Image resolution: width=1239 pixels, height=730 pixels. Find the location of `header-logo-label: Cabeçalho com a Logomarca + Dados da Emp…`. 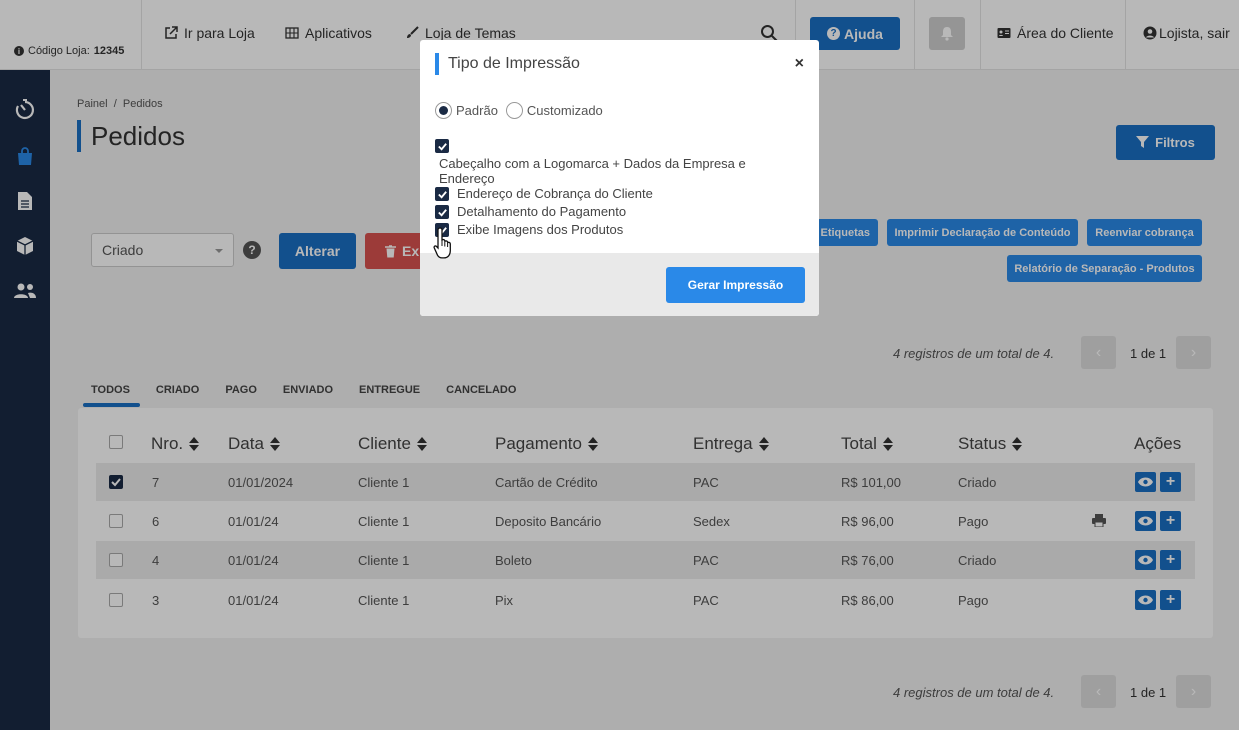

header-logo-label: Cabeçalho com a Logomarca + Dados da Emp… is located at coordinates (592, 171).